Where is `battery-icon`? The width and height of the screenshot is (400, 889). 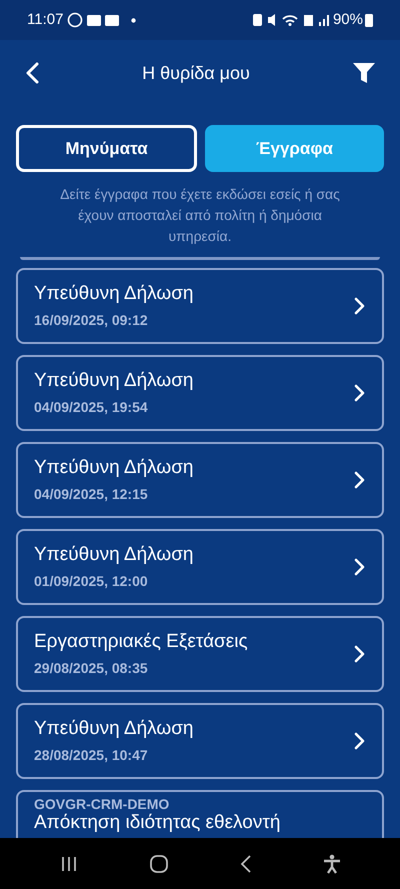
battery-icon is located at coordinates (369, 20).